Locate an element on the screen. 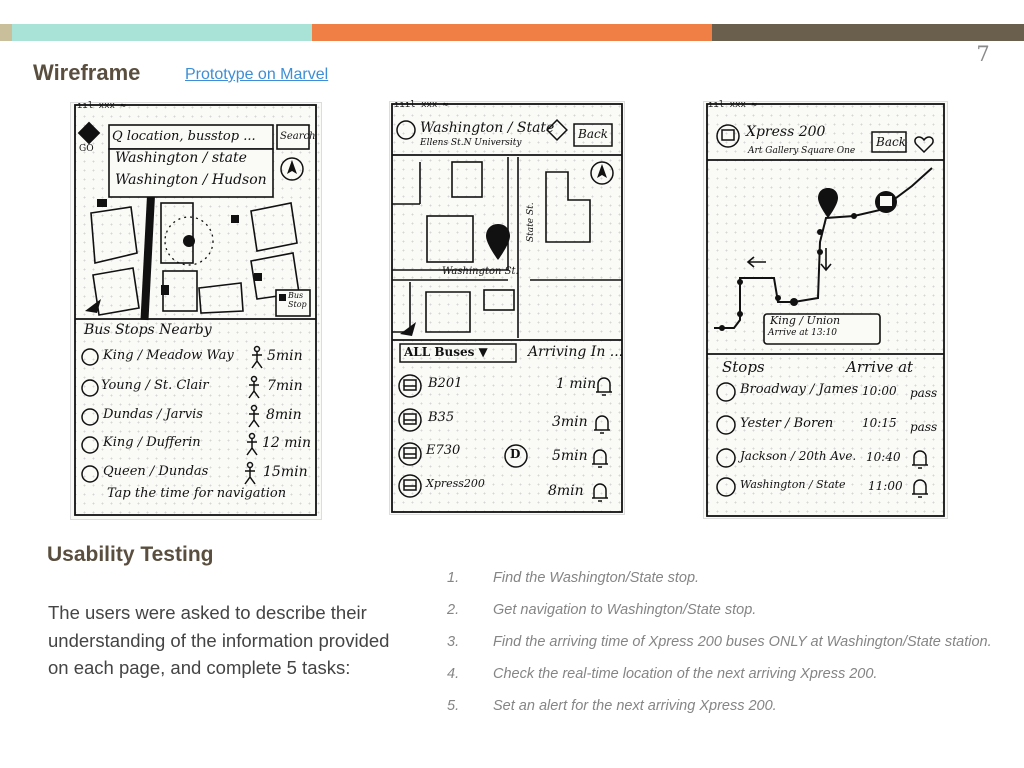 This screenshot has height=768, width=1024. task-number: 1. is located at coordinates (453, 578).